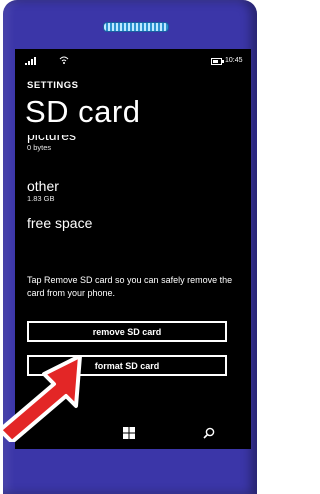  I want to click on storage-item-pictures: pictures 0 bytes, so click(51, 147).